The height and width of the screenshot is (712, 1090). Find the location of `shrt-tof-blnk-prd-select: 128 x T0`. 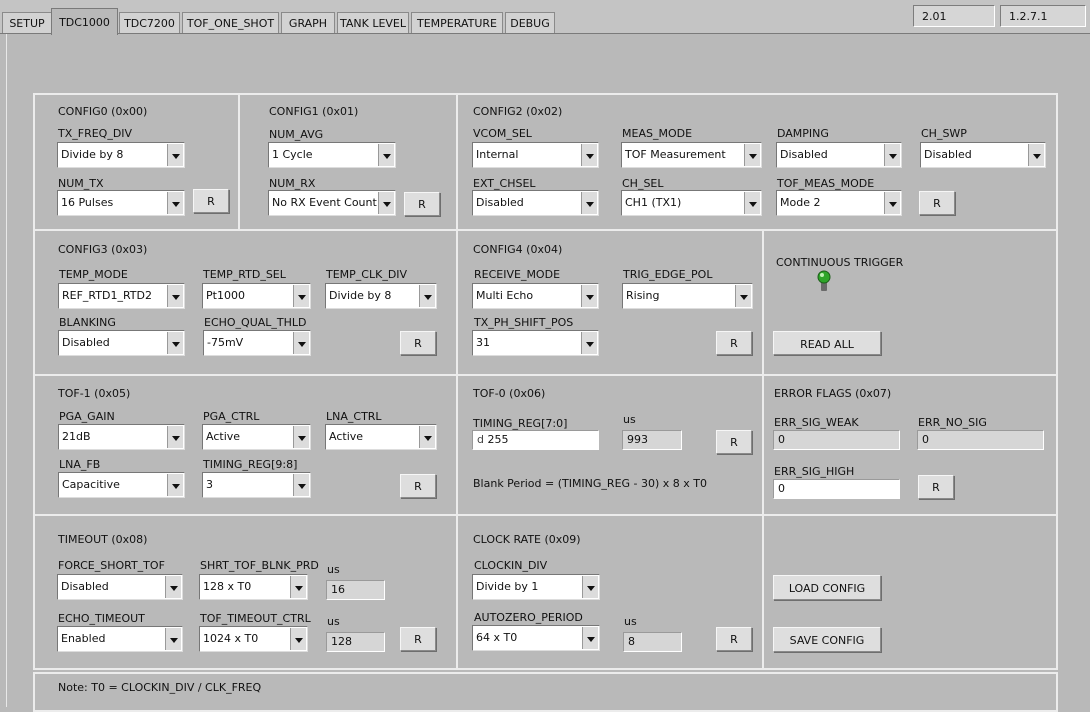

shrt-tof-blnk-prd-select: 128 x T0 is located at coordinates (253, 587).